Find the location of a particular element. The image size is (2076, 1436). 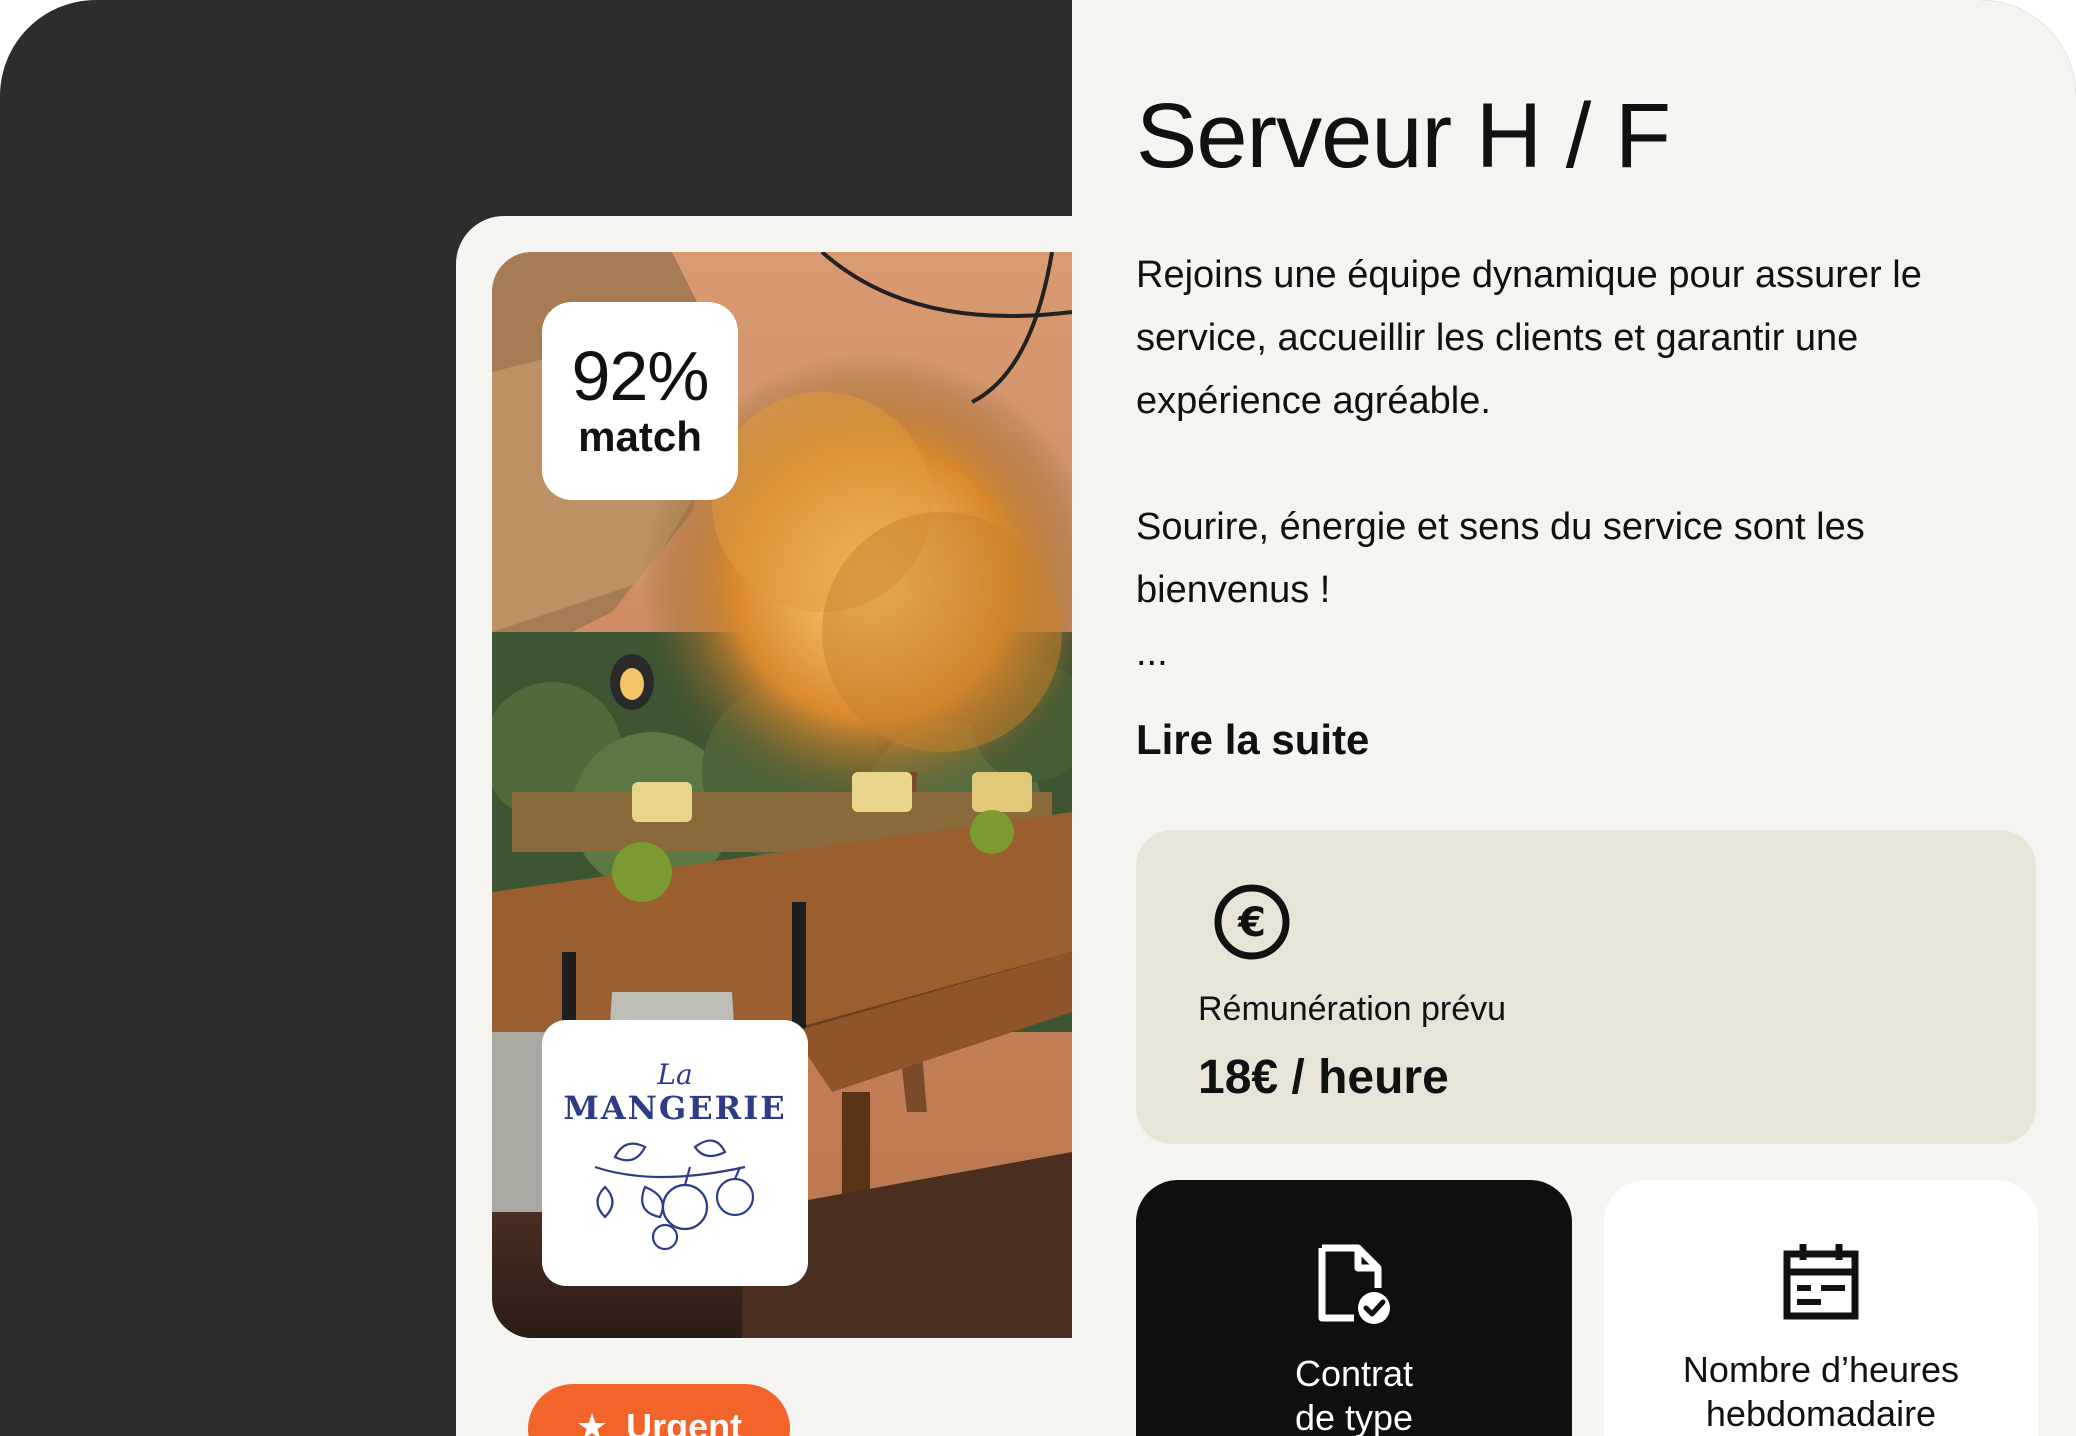

company-logo: La MANGERIE is located at coordinates (675, 1153).